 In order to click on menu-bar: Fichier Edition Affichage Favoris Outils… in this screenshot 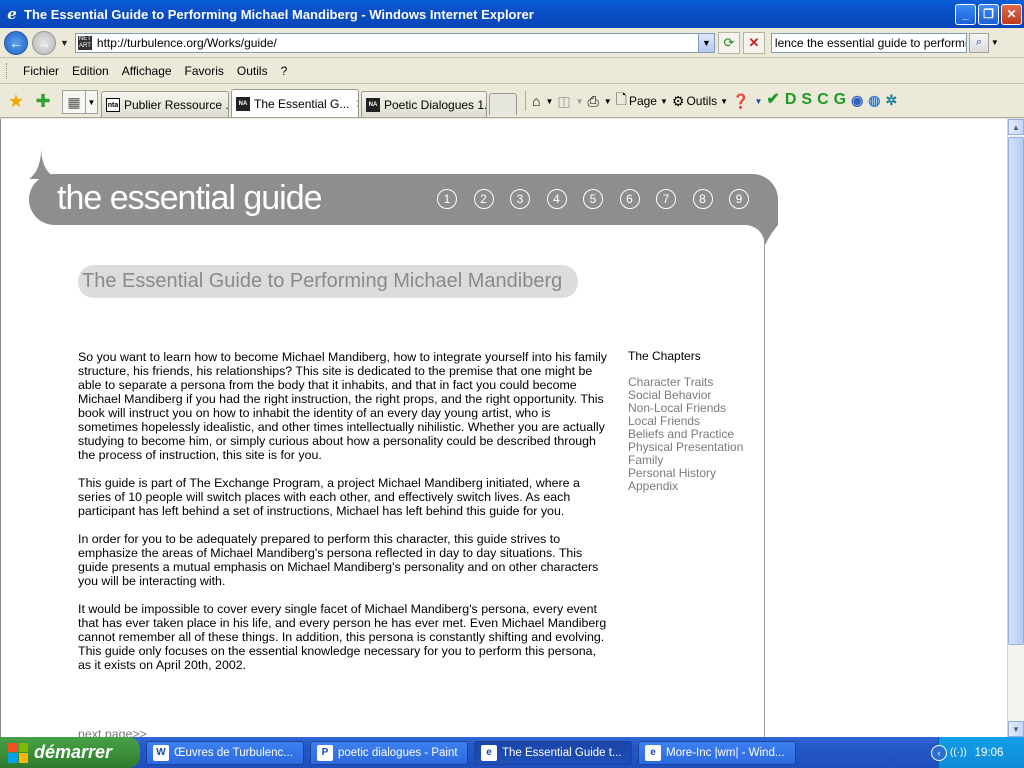, I will do `click(512, 71)`.